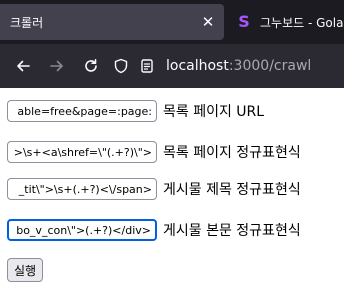 The height and width of the screenshot is (302, 344). What do you see at coordinates (82, 189) in the screenshot?
I see `title-regex-input` at bounding box center [82, 189].